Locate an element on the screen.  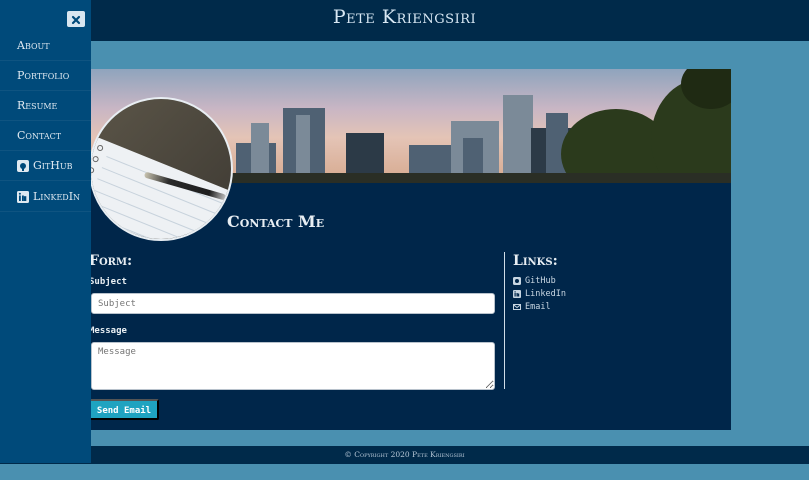
site-title: Pete Kriengsiri is located at coordinates (404, 17).